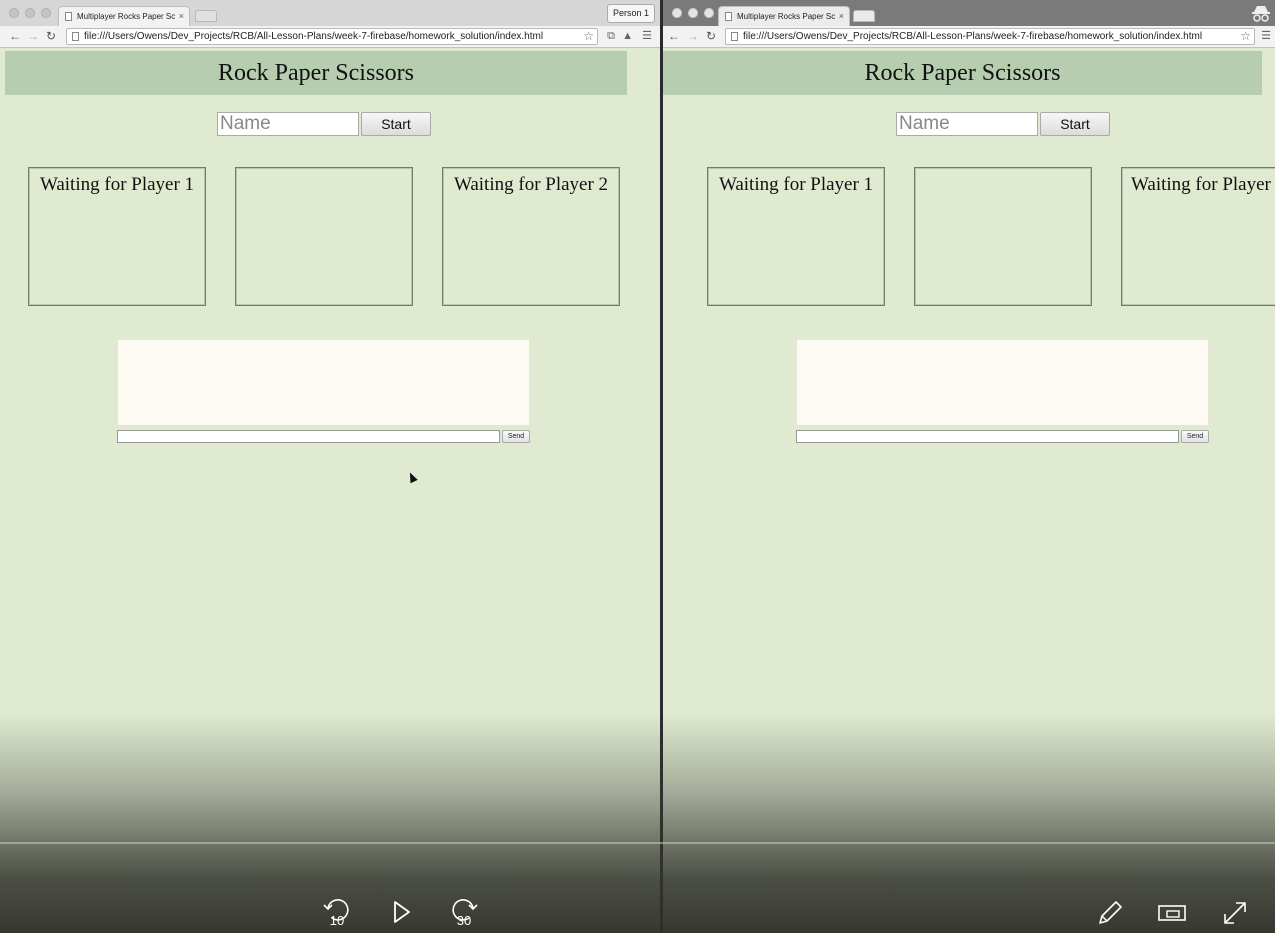  I want to click on tab-strip: Multiplayer Rocks Paper Sc ×, so click(969, 13).